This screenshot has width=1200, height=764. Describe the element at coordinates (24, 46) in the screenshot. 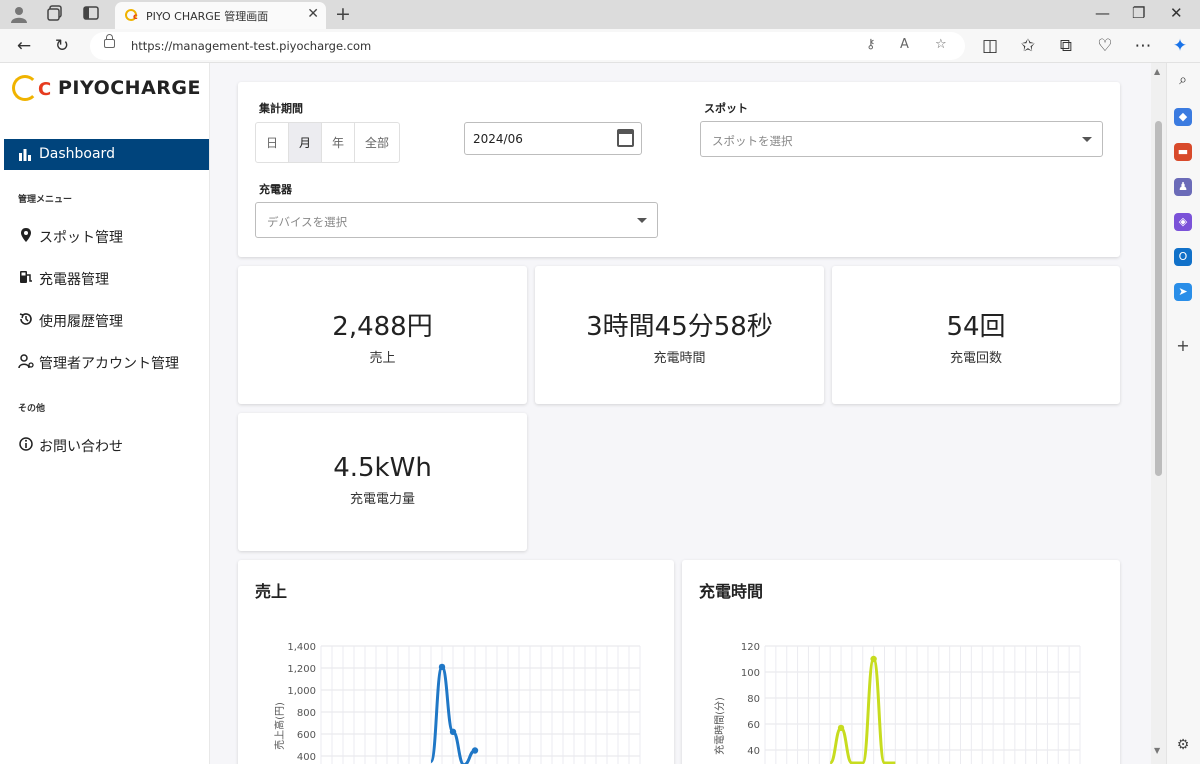

I see `back-icon: ←` at that location.